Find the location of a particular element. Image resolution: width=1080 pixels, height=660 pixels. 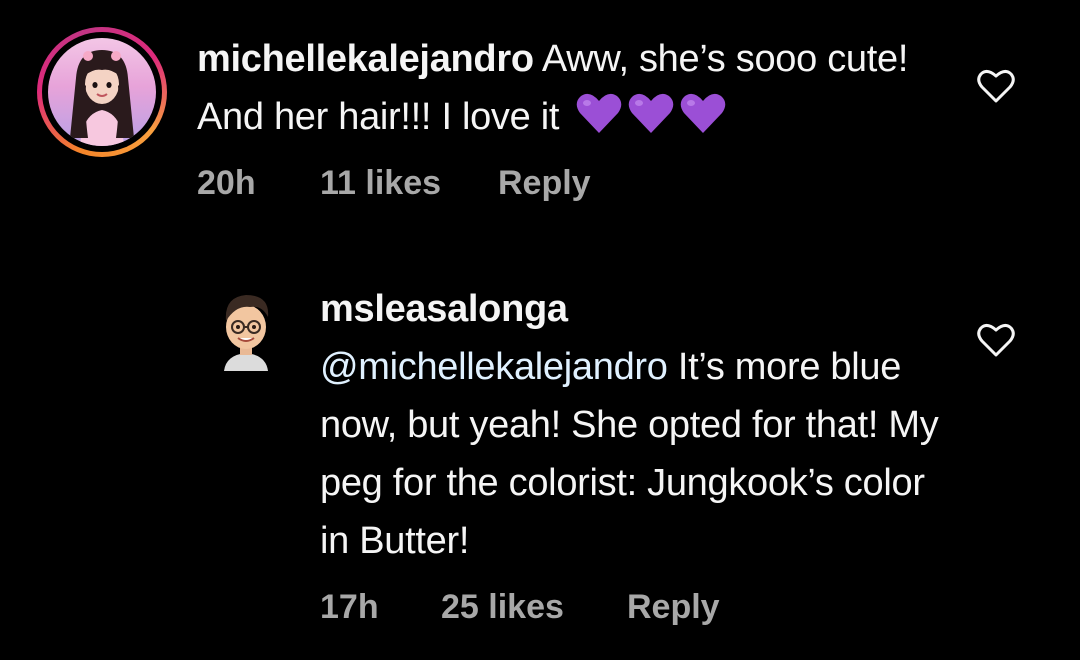

comment-username: michellekalejandro is located at coordinates (365, 59).